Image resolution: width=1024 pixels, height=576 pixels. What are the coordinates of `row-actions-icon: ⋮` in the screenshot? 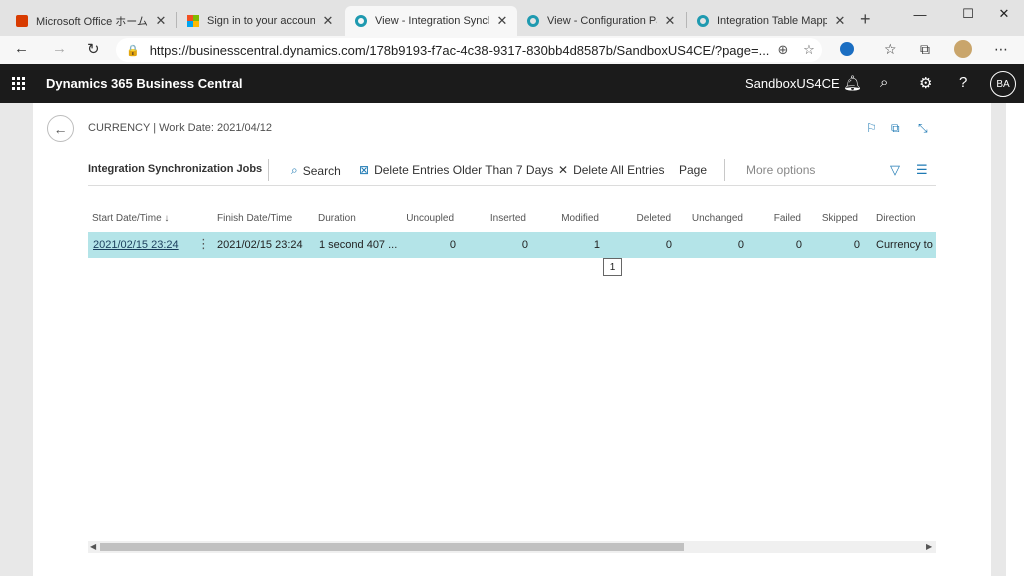 It's located at (203, 244).